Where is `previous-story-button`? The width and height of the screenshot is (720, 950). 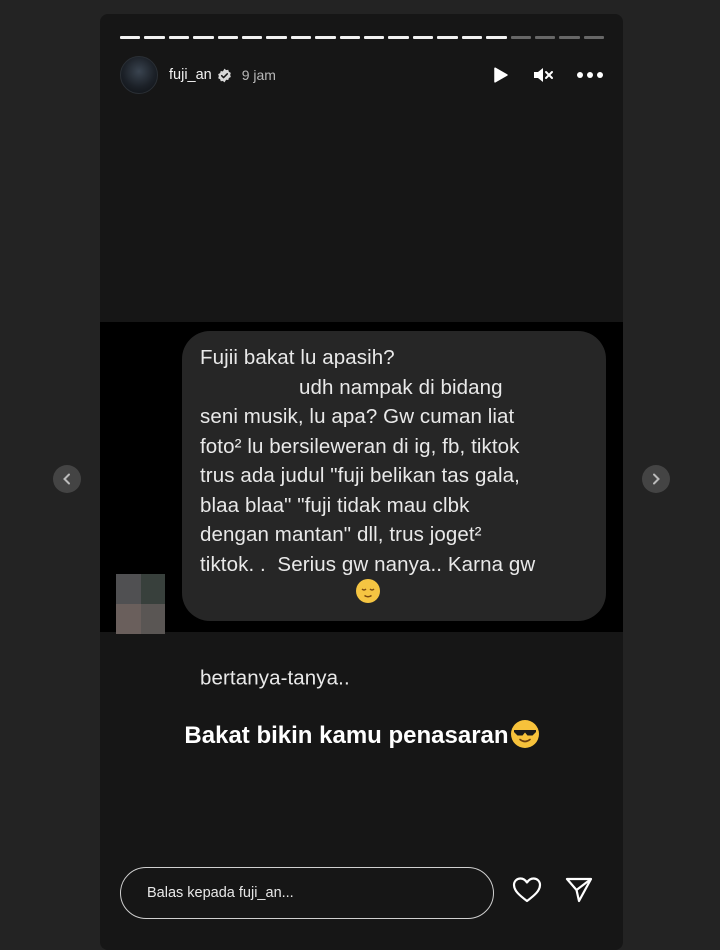
previous-story-button is located at coordinates (67, 479).